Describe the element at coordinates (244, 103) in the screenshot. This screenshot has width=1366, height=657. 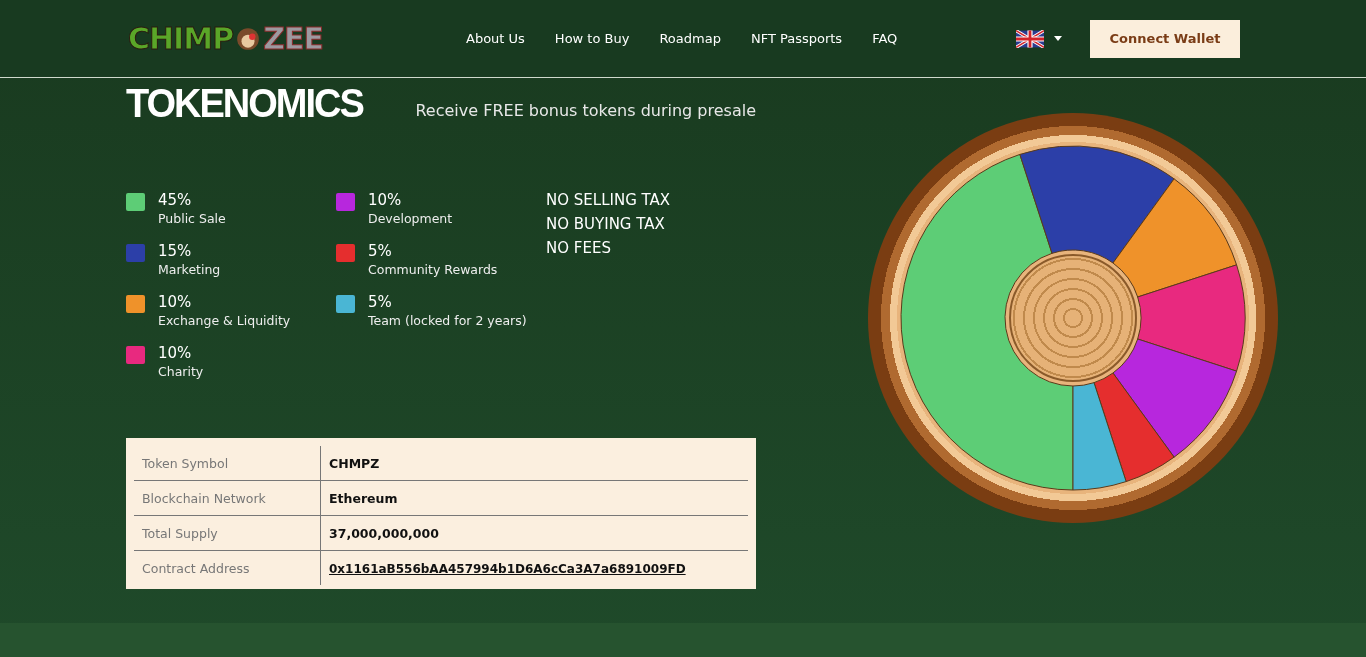
I see `section-title: TOKENOMICS` at that location.